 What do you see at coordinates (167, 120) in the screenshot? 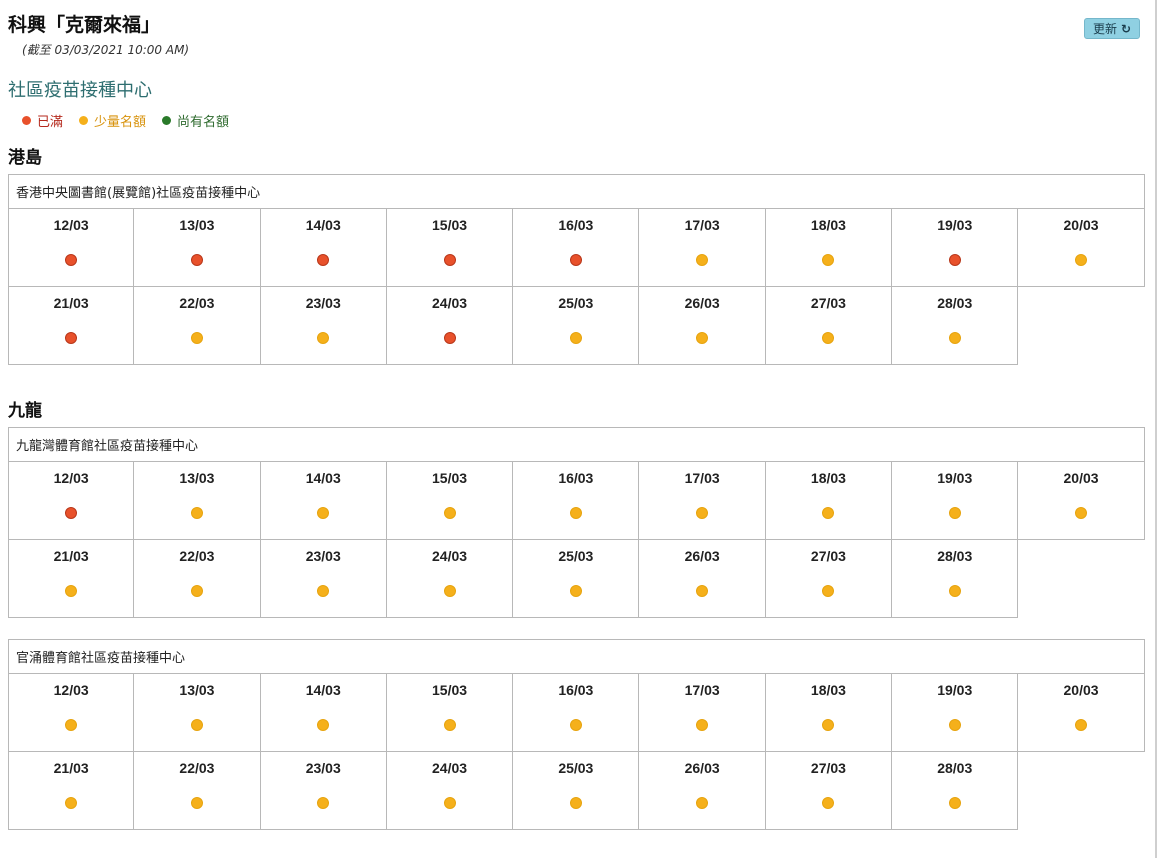
I see `legend-dot-available-icon` at bounding box center [167, 120].